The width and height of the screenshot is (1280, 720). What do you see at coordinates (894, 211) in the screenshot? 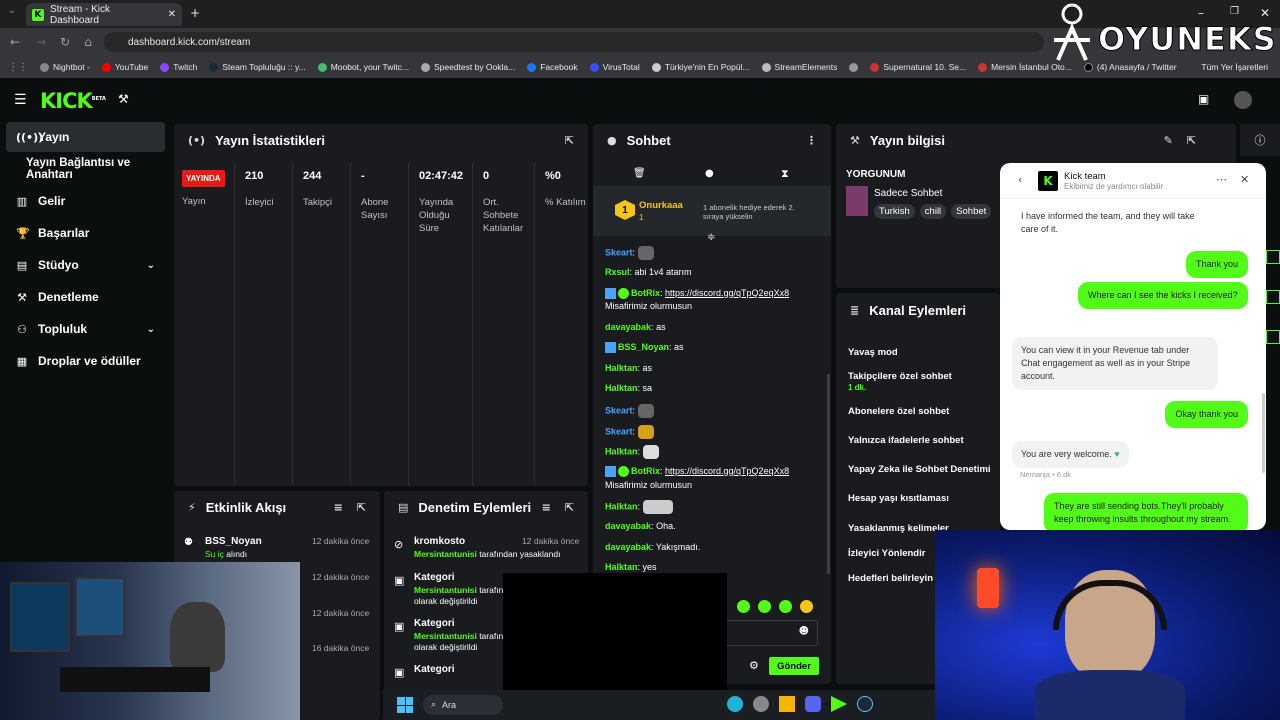
I see `tag: Turkish` at bounding box center [894, 211].